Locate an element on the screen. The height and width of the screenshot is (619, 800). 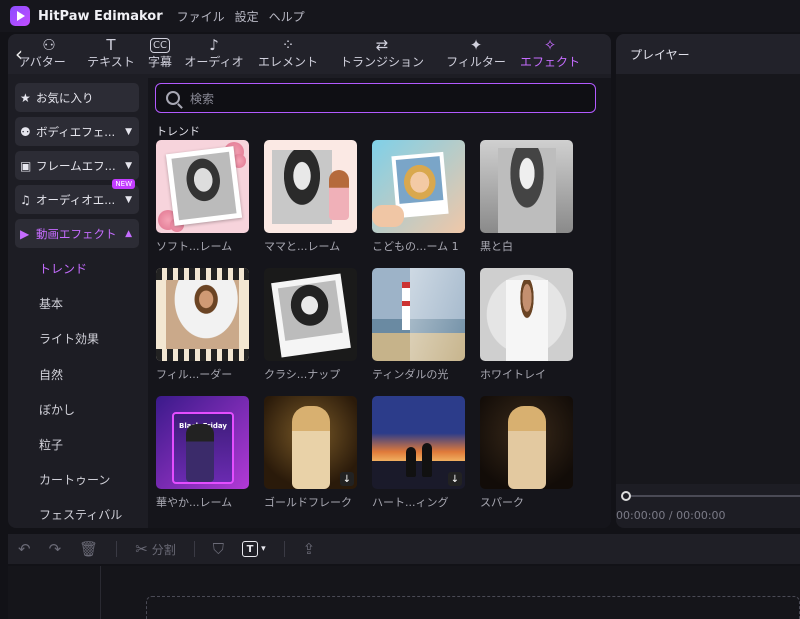
tab-subtitle: CC 字幕 is located at coordinates (160, 54).